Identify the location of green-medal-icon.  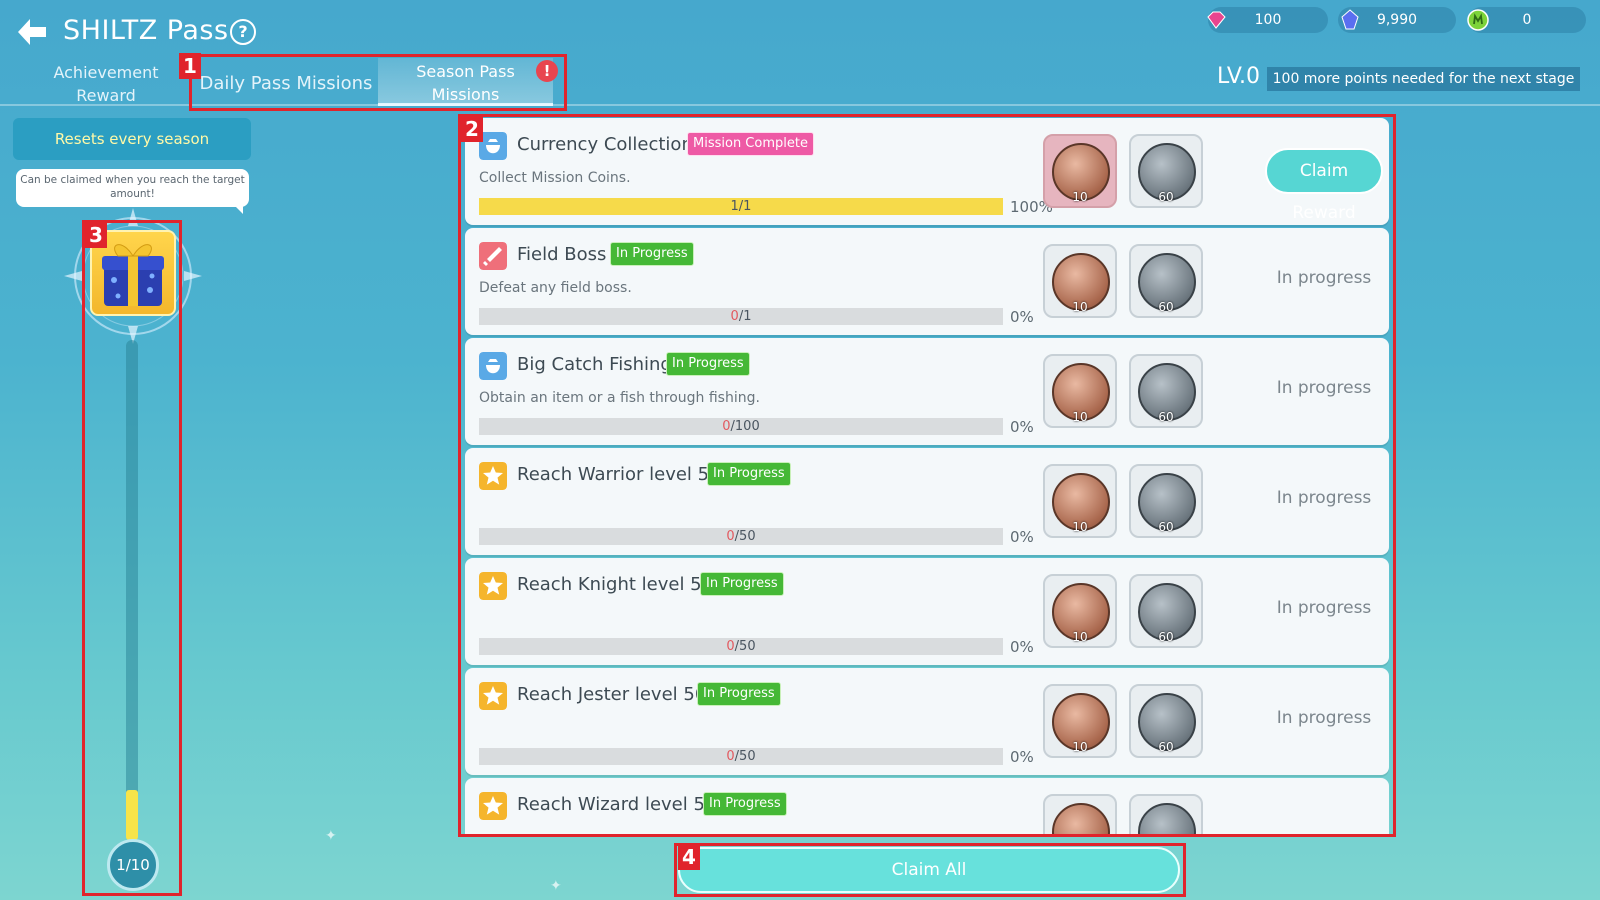
(1478, 20).